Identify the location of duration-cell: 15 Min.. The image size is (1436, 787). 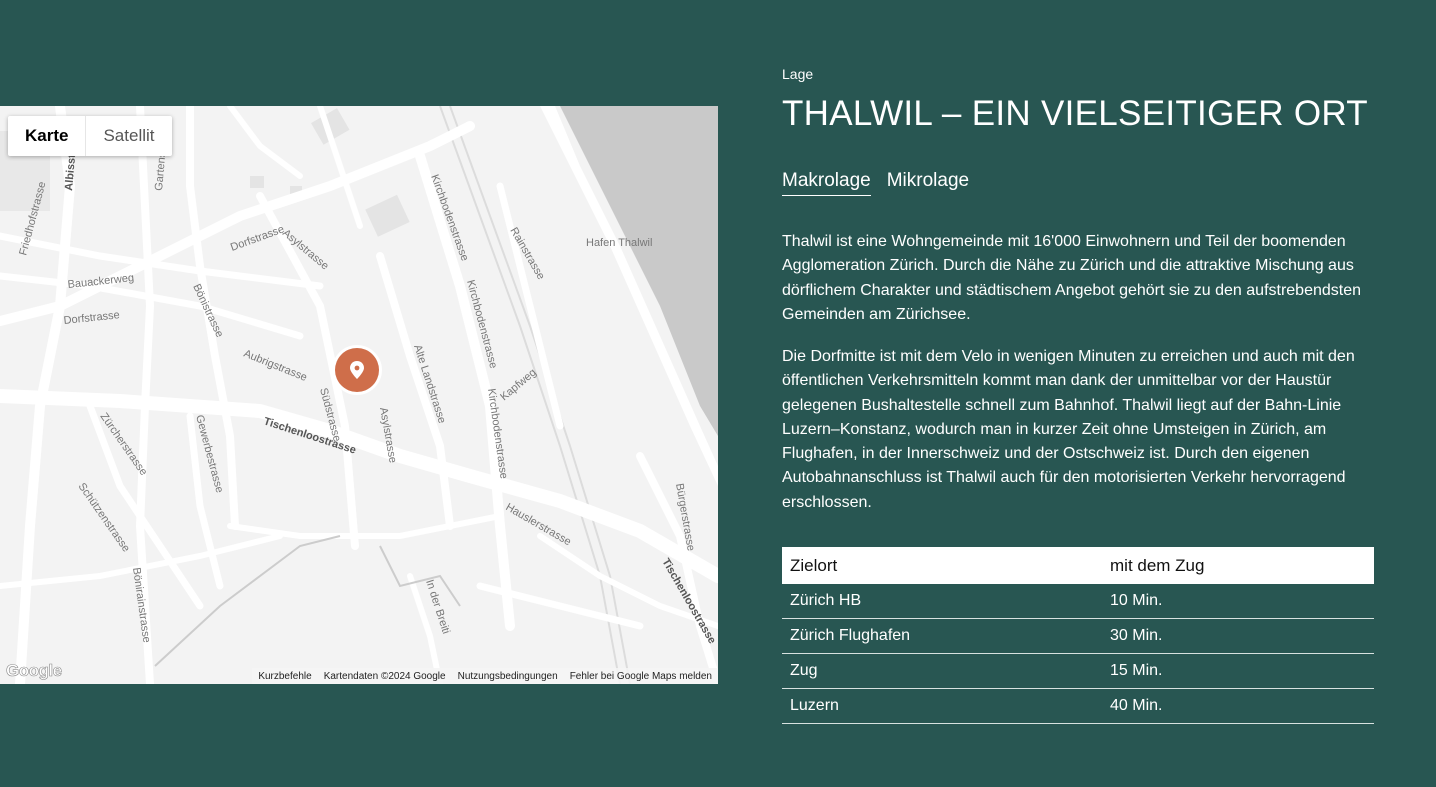
(1238, 671).